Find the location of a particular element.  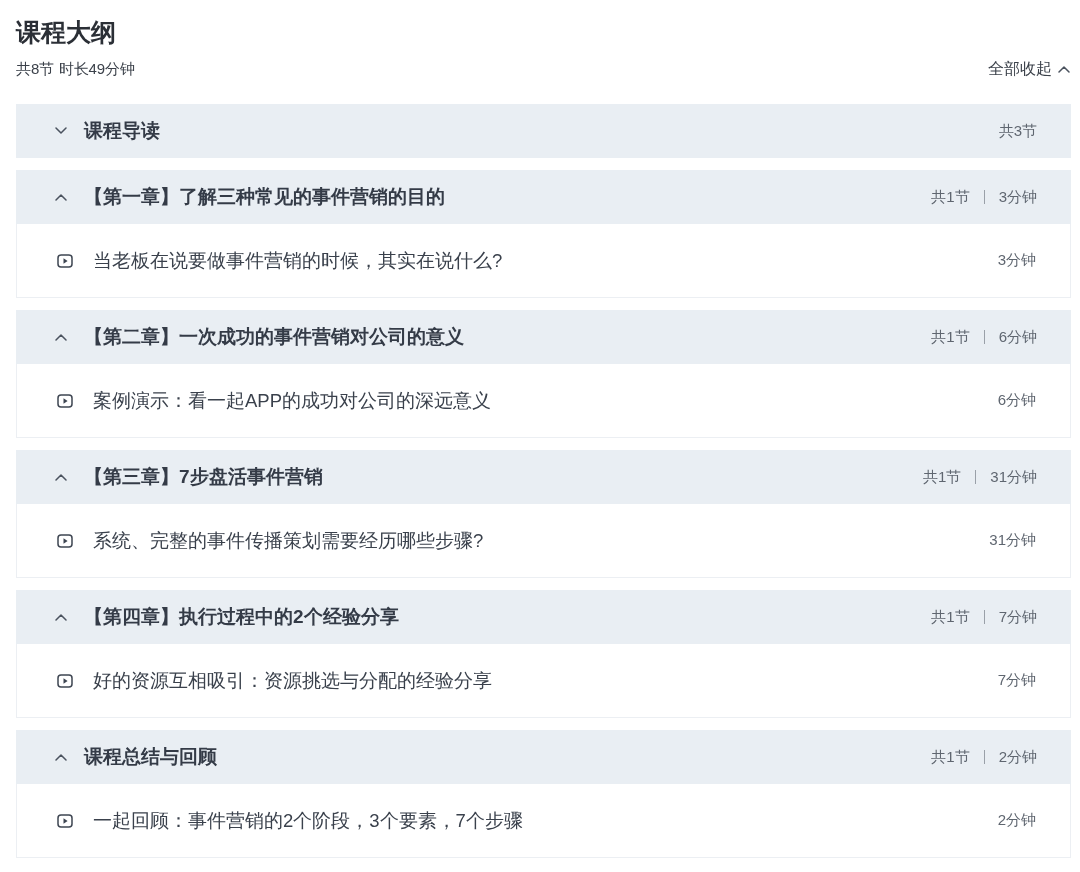

lesson-row: 一起回顾：事件营销的2个阶段，3个要素，7个步骤 2分钟 is located at coordinates (543, 821).